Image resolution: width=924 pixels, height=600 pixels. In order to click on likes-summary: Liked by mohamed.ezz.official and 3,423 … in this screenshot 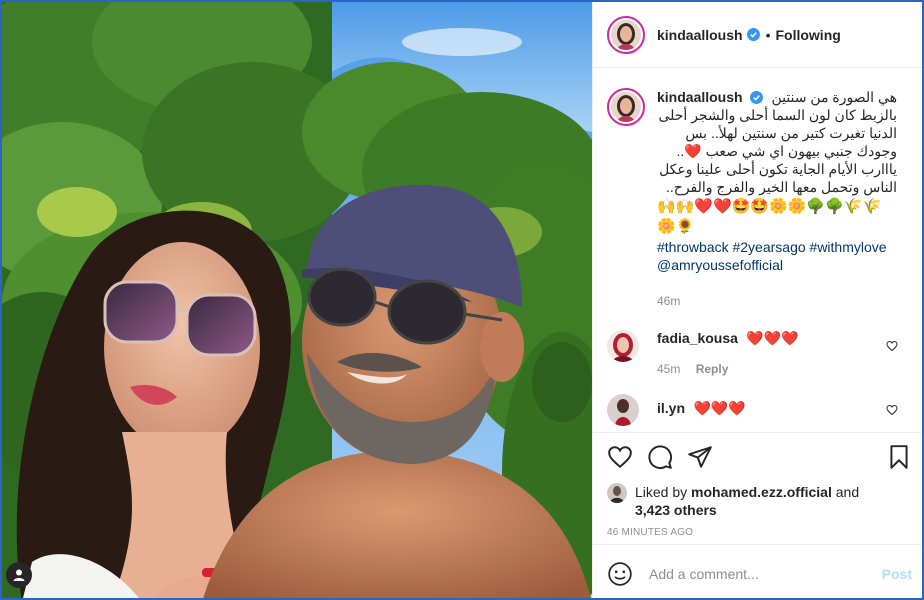, I will do `click(759, 501)`.